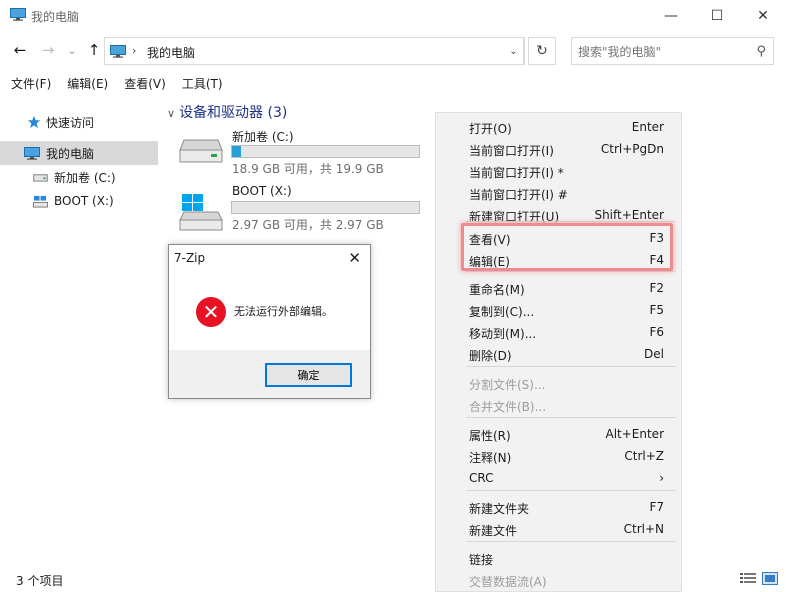 This screenshot has height=592, width=786. What do you see at coordinates (70, 122) in the screenshot?
I see `sidebar-item-label: 快速访问` at bounding box center [70, 122].